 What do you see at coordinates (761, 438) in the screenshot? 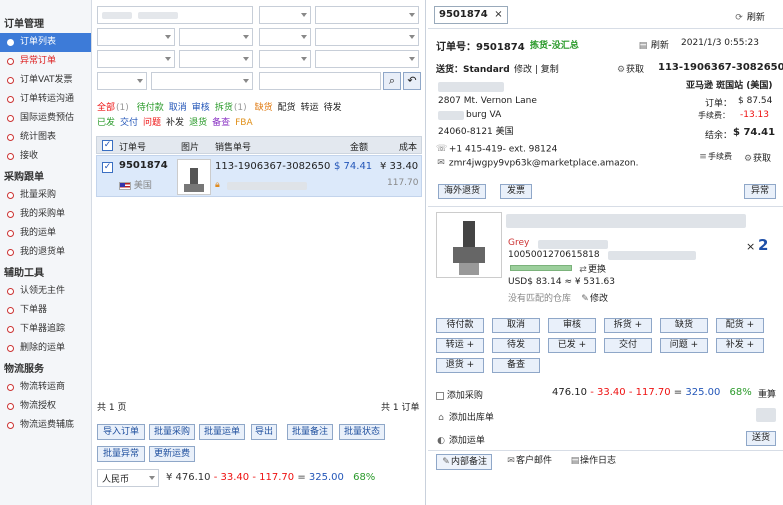
I see `send-button: 送货` at bounding box center [761, 438].